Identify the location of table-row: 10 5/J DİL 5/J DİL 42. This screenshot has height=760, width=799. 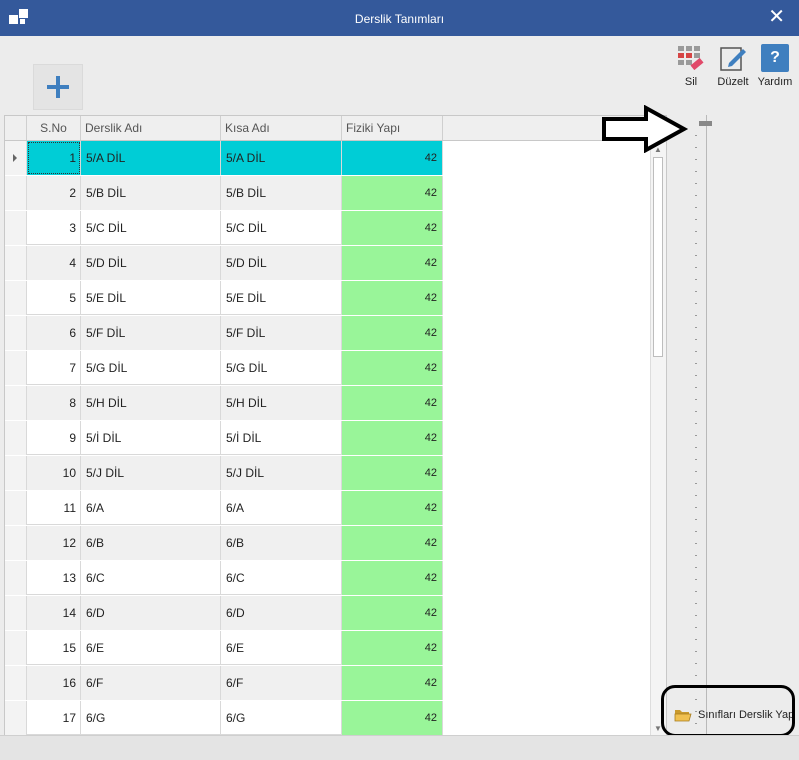
(327, 473).